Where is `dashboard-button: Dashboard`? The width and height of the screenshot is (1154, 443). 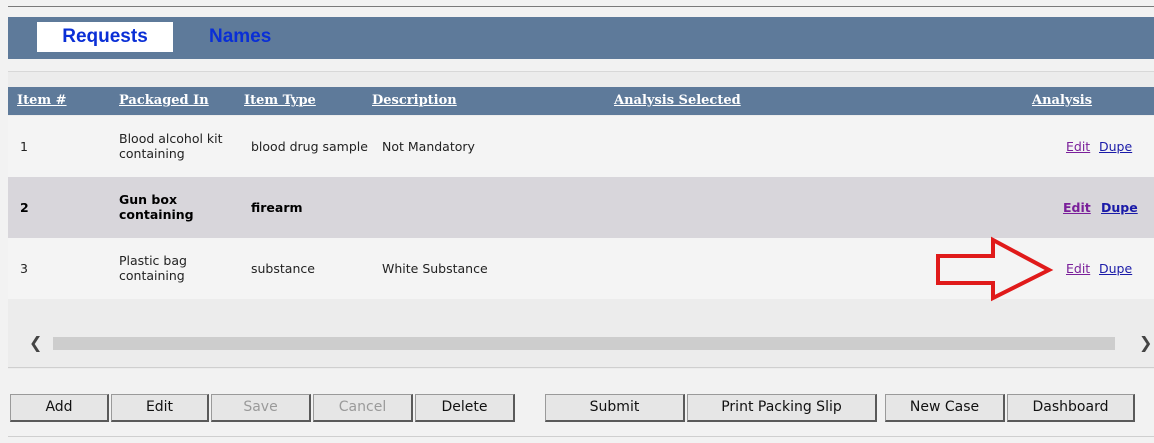 dashboard-button: Dashboard is located at coordinates (1071, 408).